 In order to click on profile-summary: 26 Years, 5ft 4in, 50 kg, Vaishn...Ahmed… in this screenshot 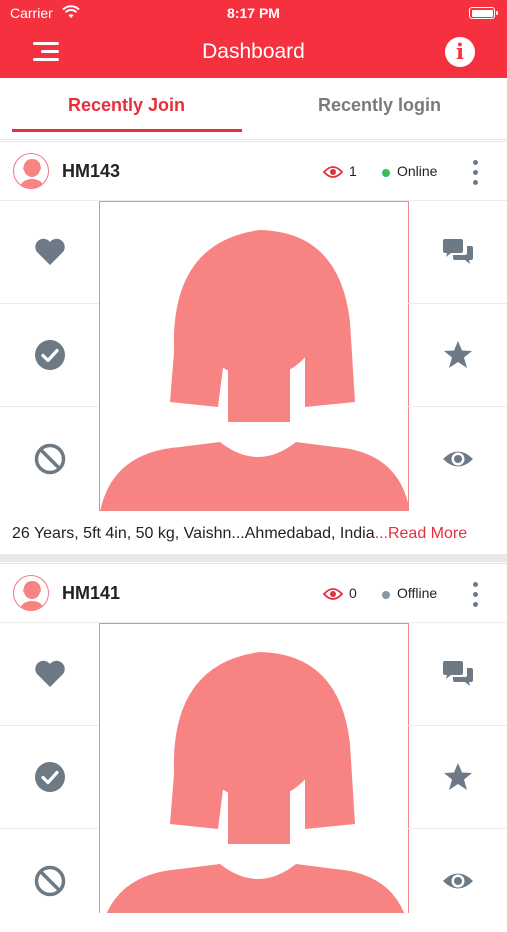, I will do `click(193, 533)`.